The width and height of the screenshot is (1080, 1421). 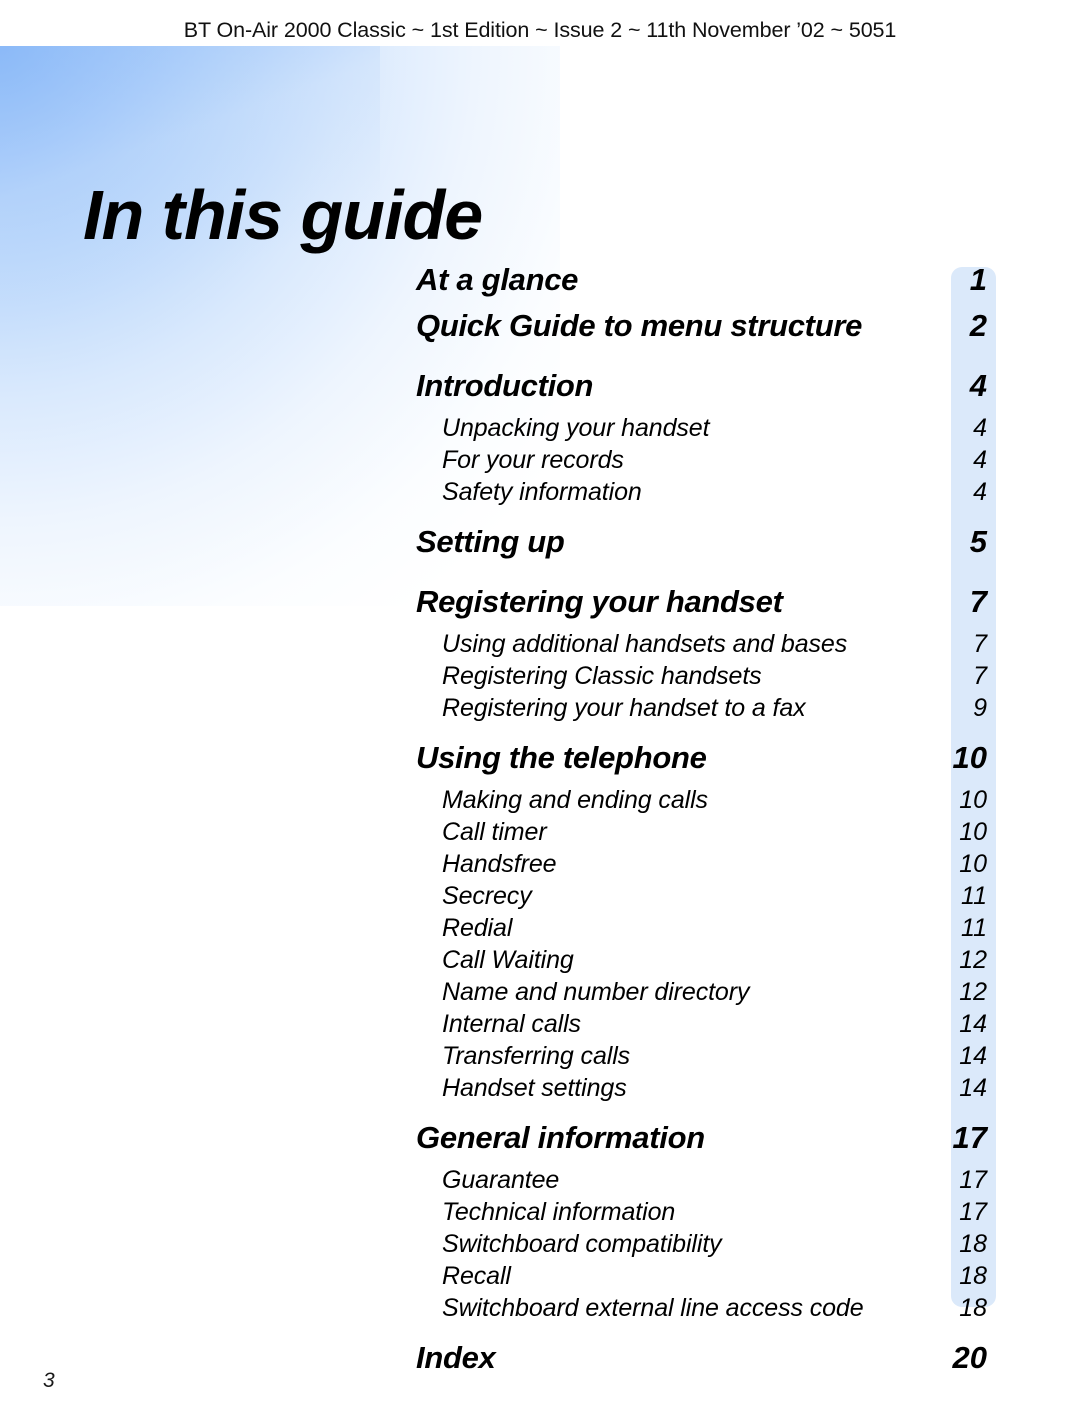 I want to click on toc-entry-main: Introduction 4, so click(x=706, y=391).